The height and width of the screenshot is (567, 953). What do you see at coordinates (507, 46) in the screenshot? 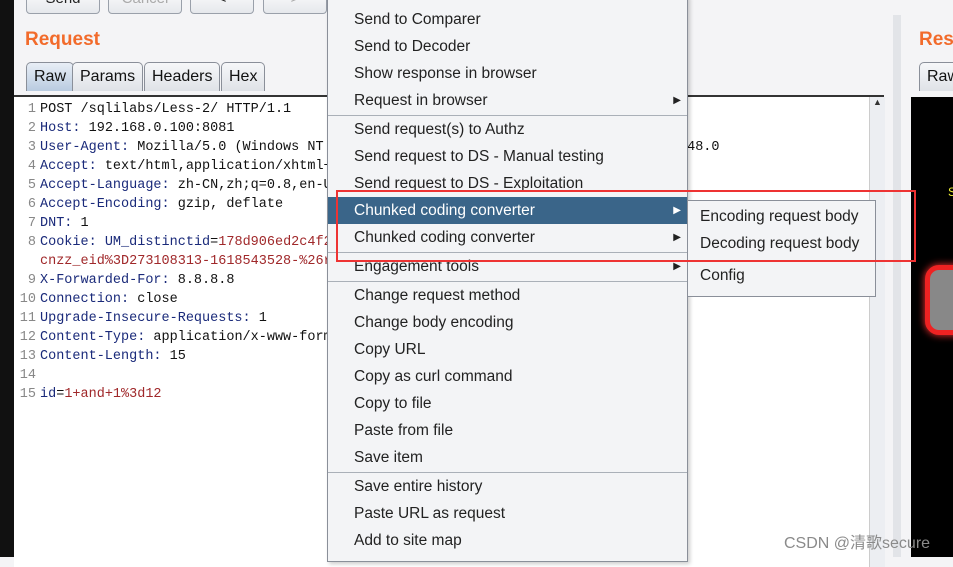
I see `menu-item: Send to Decoder` at bounding box center [507, 46].